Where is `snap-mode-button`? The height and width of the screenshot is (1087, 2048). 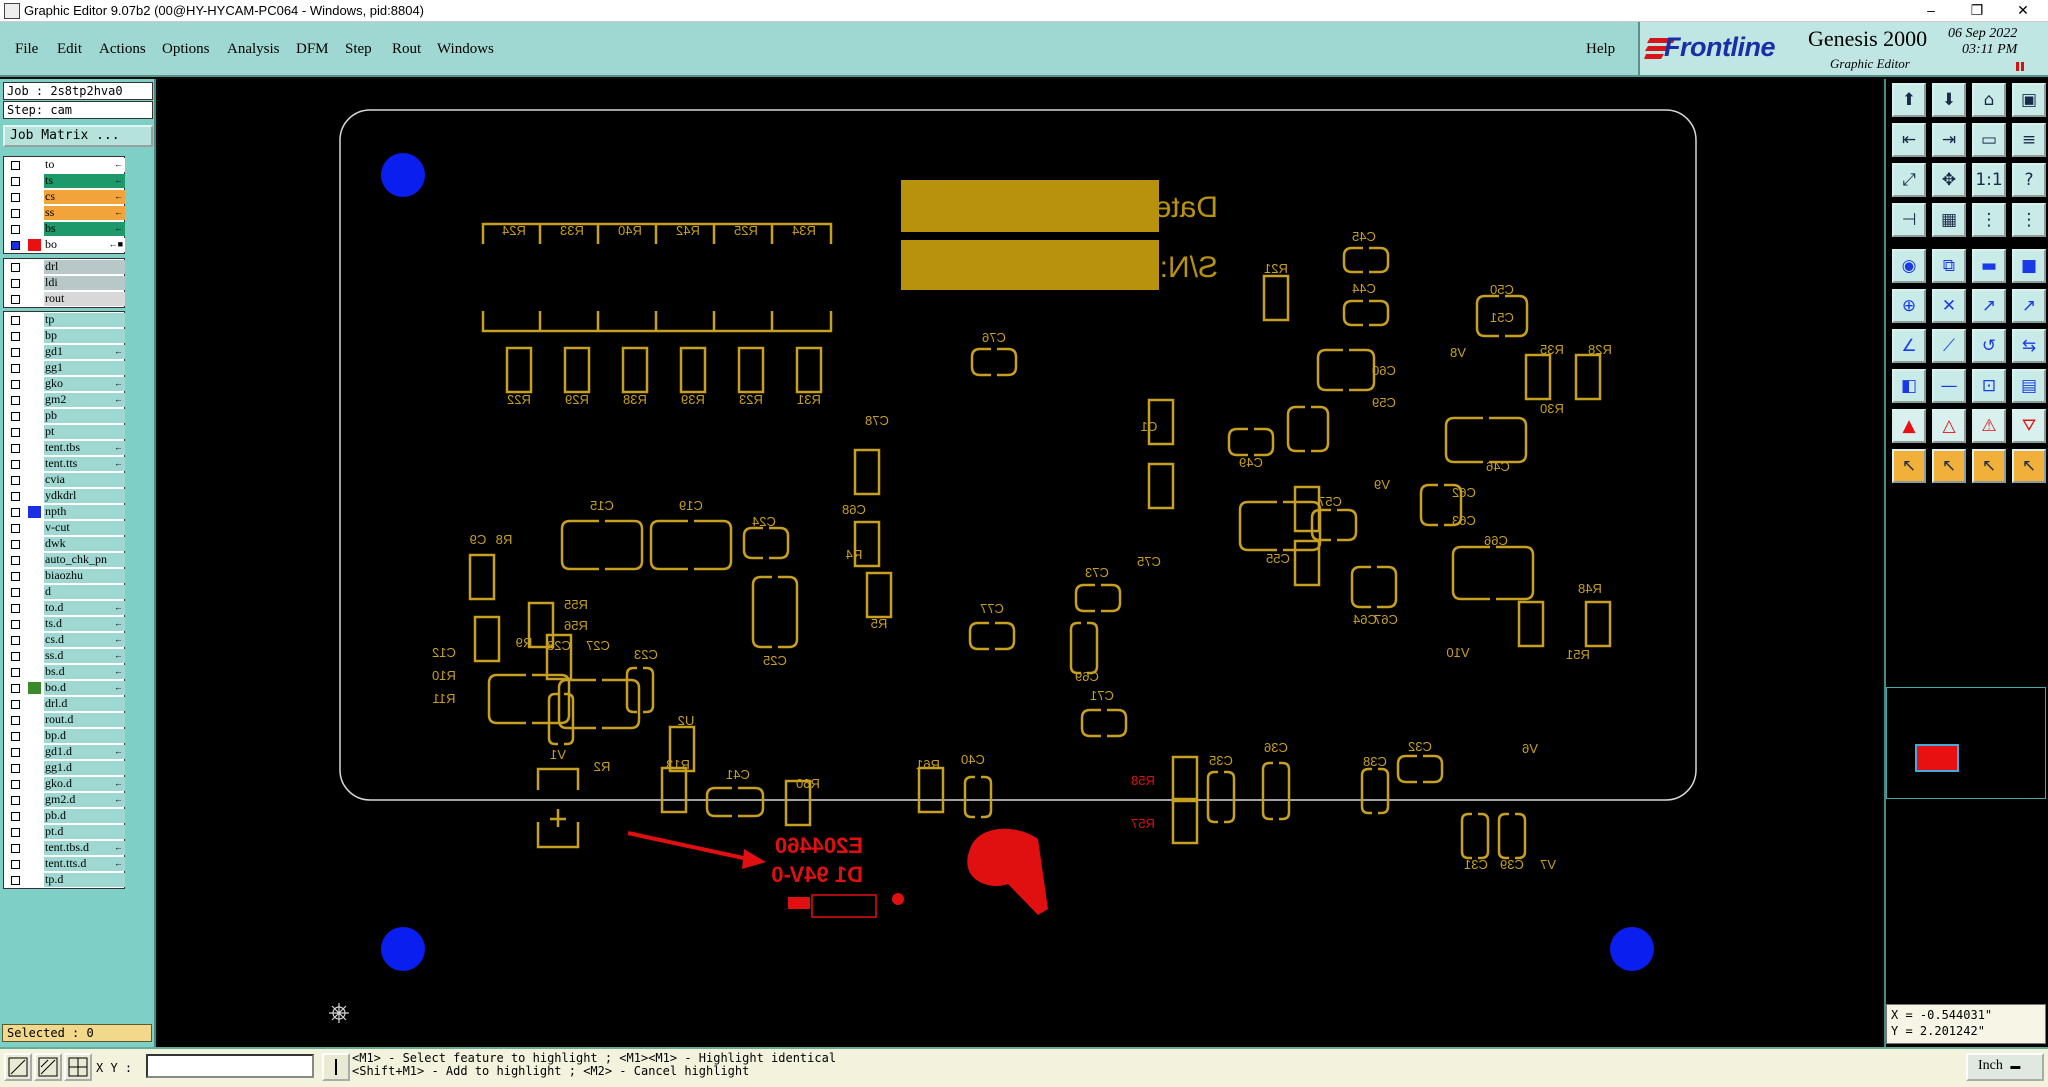 snap-mode-button is located at coordinates (18, 1067).